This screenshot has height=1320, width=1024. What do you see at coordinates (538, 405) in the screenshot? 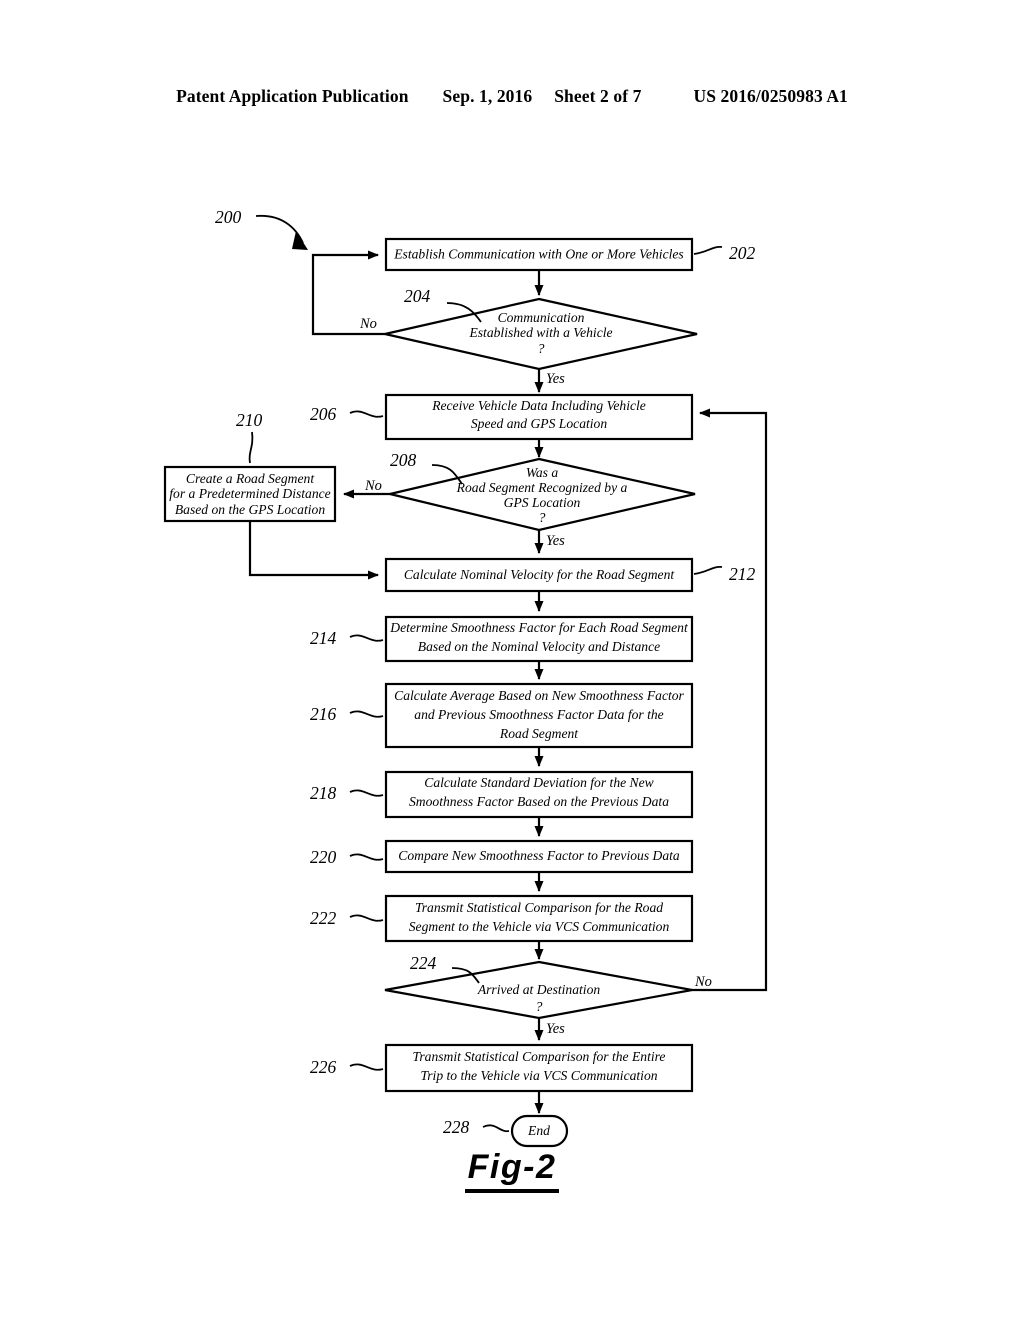
I see `node-206-line1: Receive Vehicle Data Including Vehicle` at bounding box center [538, 405].